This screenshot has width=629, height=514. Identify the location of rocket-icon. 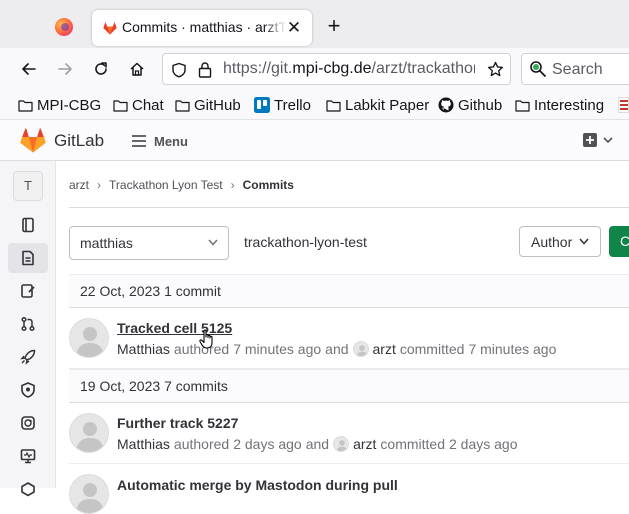
(28, 357).